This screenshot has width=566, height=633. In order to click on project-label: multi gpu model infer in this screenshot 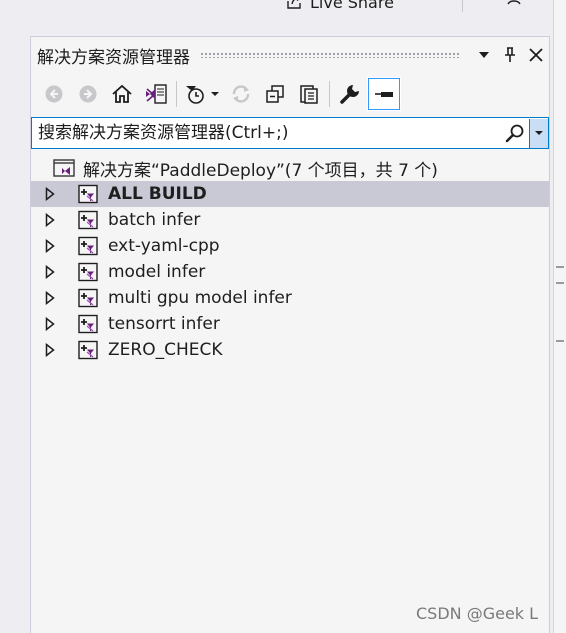, I will do `click(200, 298)`.